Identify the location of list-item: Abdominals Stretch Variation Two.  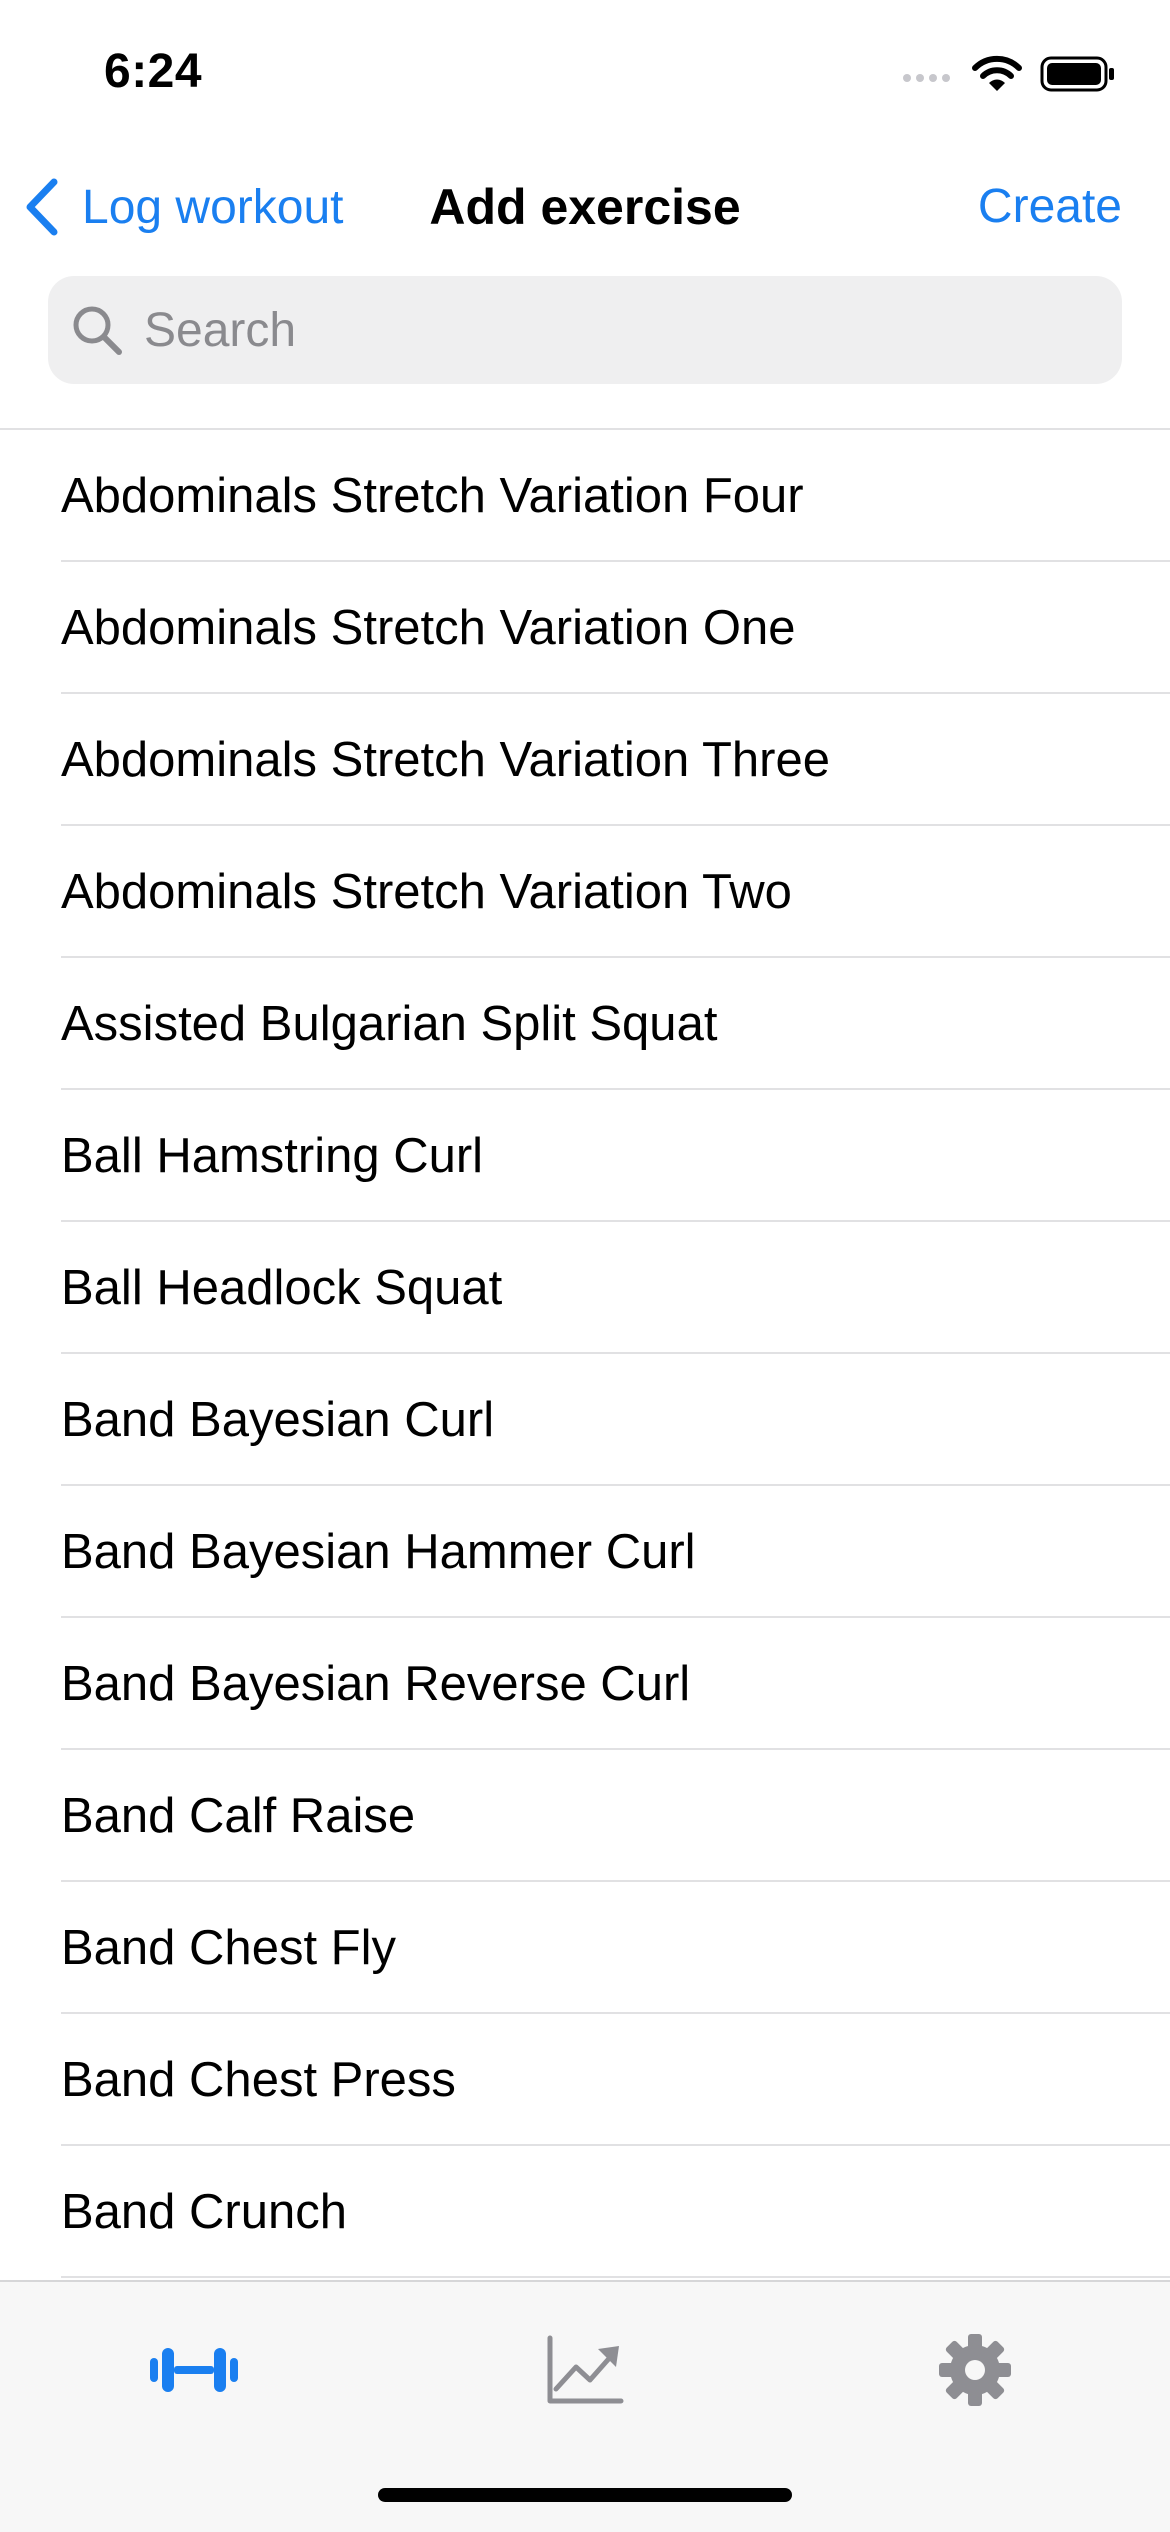
(585, 892).